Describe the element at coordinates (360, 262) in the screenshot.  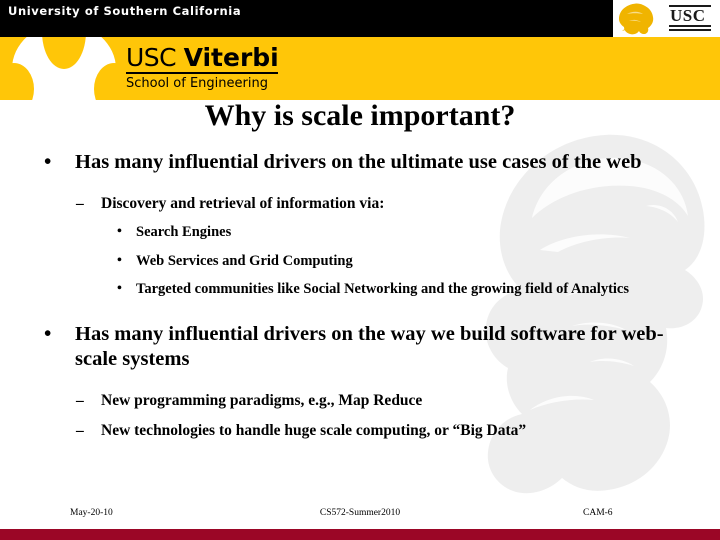
I see `bullet-level3: • Web Services and Grid Computing` at that location.